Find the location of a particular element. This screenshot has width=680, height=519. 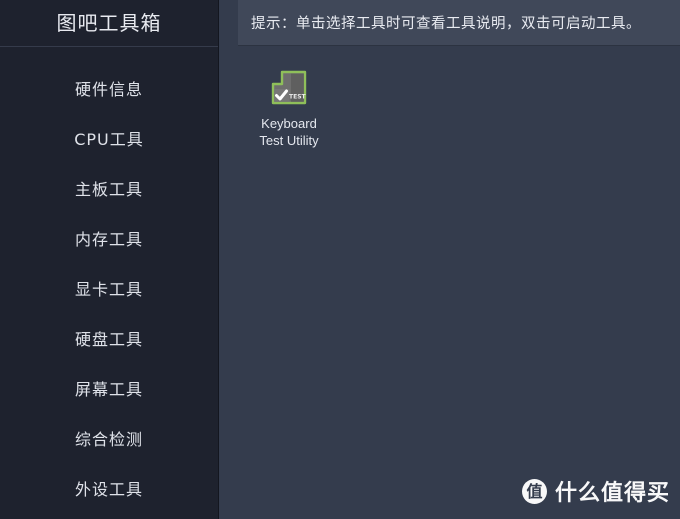

tip-text: 提示：单击选择工具时可查看工具说明，双击可启动工具。 is located at coordinates (446, 24).